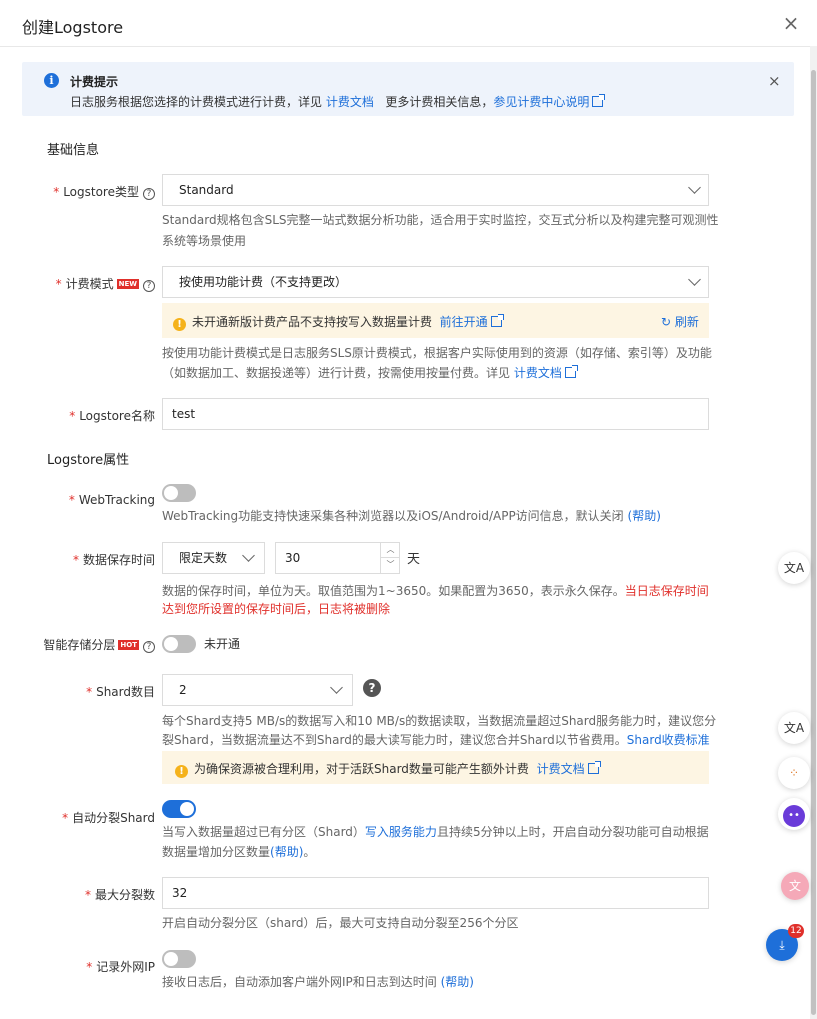  Describe the element at coordinates (361, 769) in the screenshot. I see `shard-warn-text: 为确保资源被合理利用，对于活跃Shard数量可能产生额外计费` at that location.